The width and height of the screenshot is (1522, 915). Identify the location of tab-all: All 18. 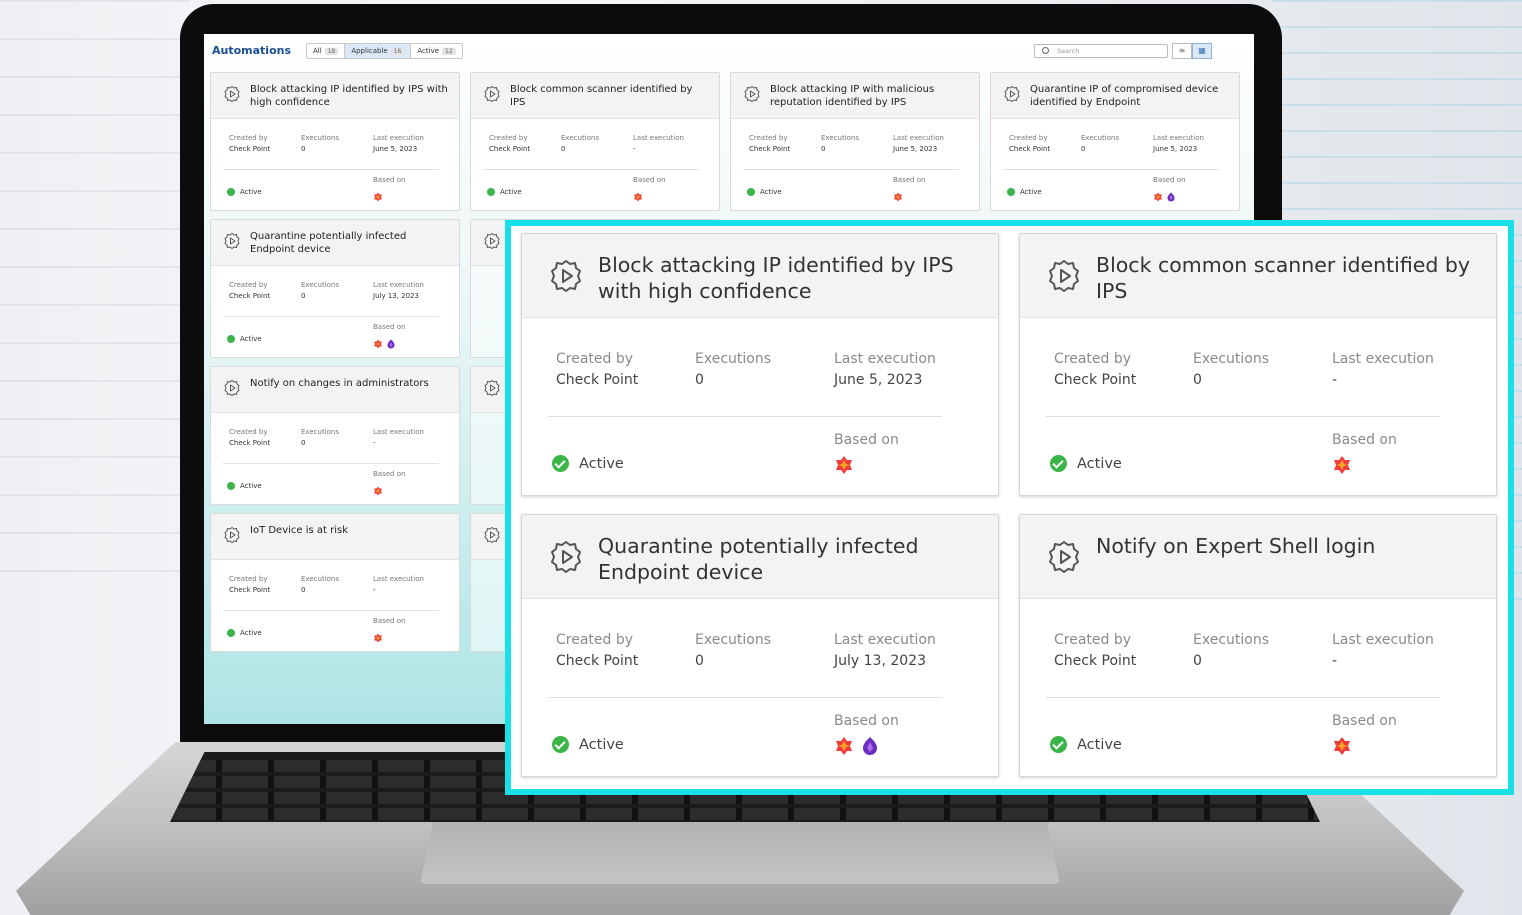
(326, 51).